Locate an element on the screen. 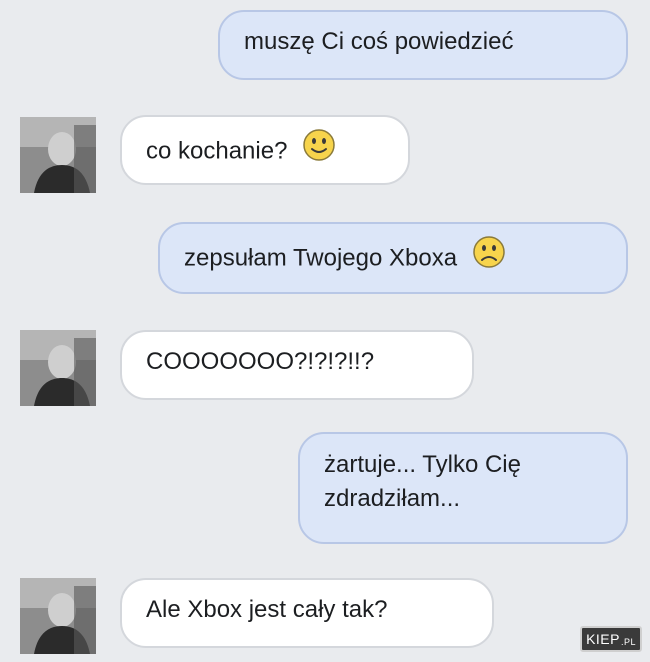 Image resolution: width=650 pixels, height=662 pixels. message-text-line-1: żartuje... Tylko Cię is located at coordinates (422, 464).